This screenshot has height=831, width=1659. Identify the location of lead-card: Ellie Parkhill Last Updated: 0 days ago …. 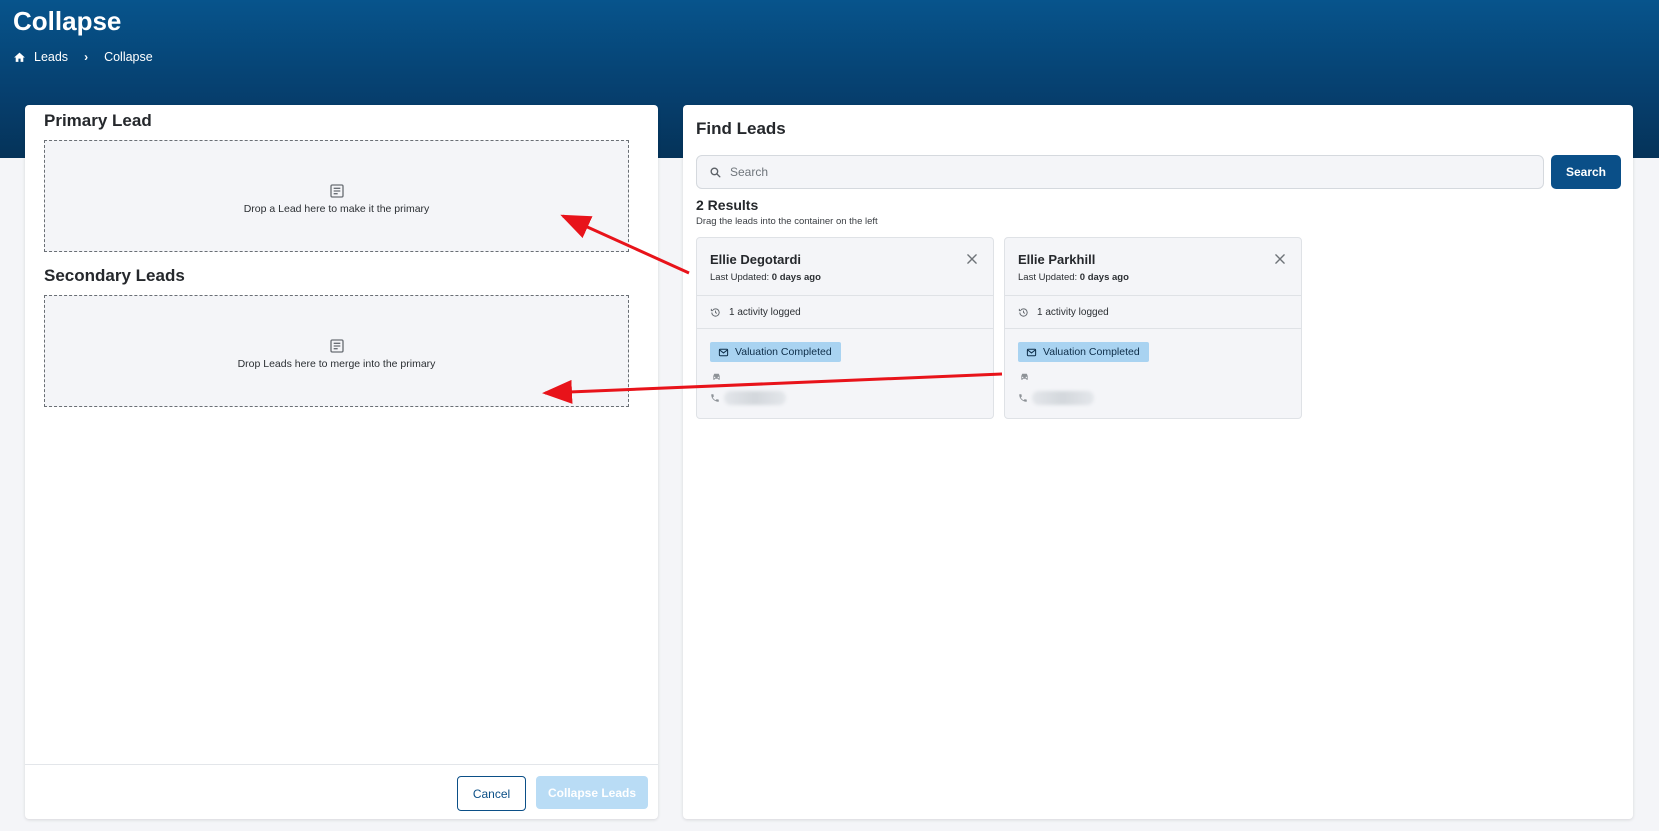
(1153, 328).